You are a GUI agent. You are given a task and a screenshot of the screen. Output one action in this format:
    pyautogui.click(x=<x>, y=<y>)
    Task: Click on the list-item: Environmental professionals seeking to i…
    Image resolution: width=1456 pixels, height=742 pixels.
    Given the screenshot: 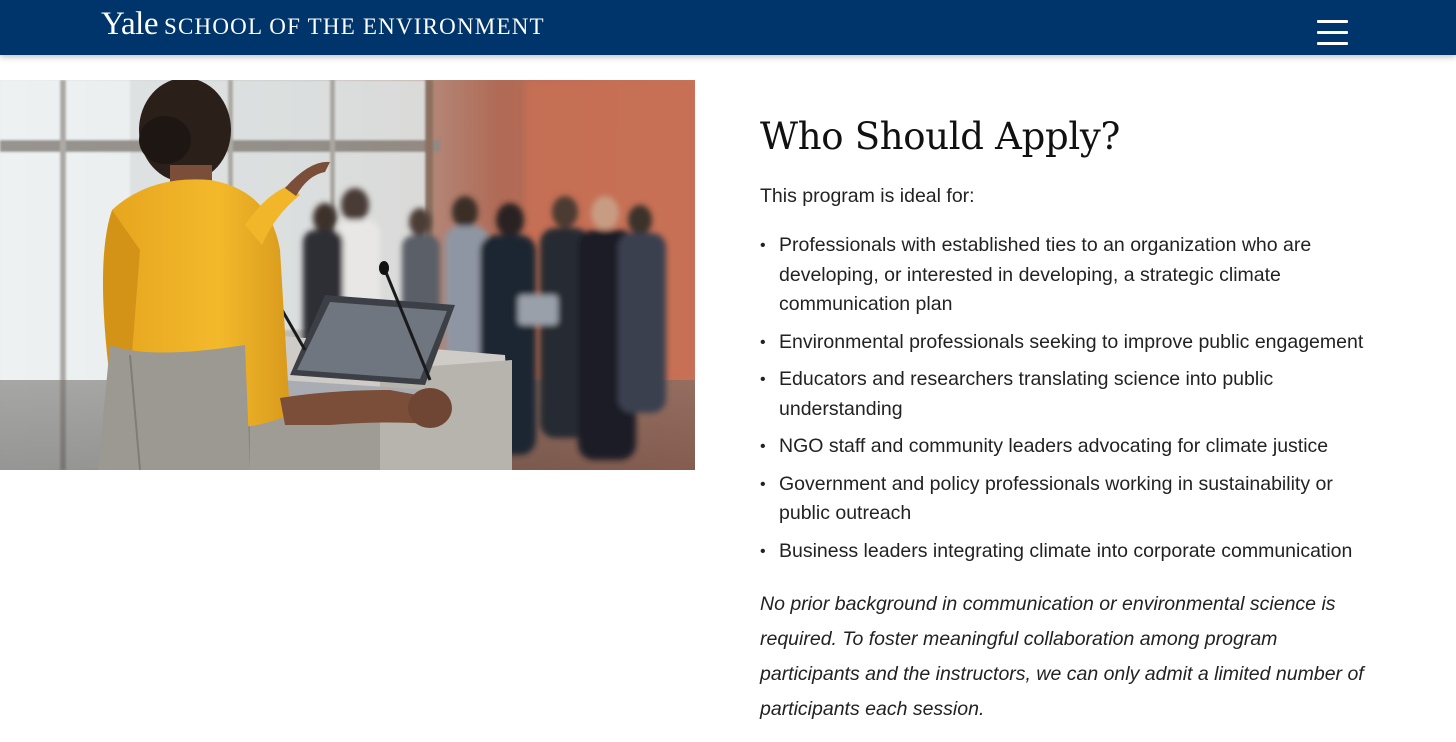 What is the action you would take?
    pyautogui.click(x=1070, y=343)
    